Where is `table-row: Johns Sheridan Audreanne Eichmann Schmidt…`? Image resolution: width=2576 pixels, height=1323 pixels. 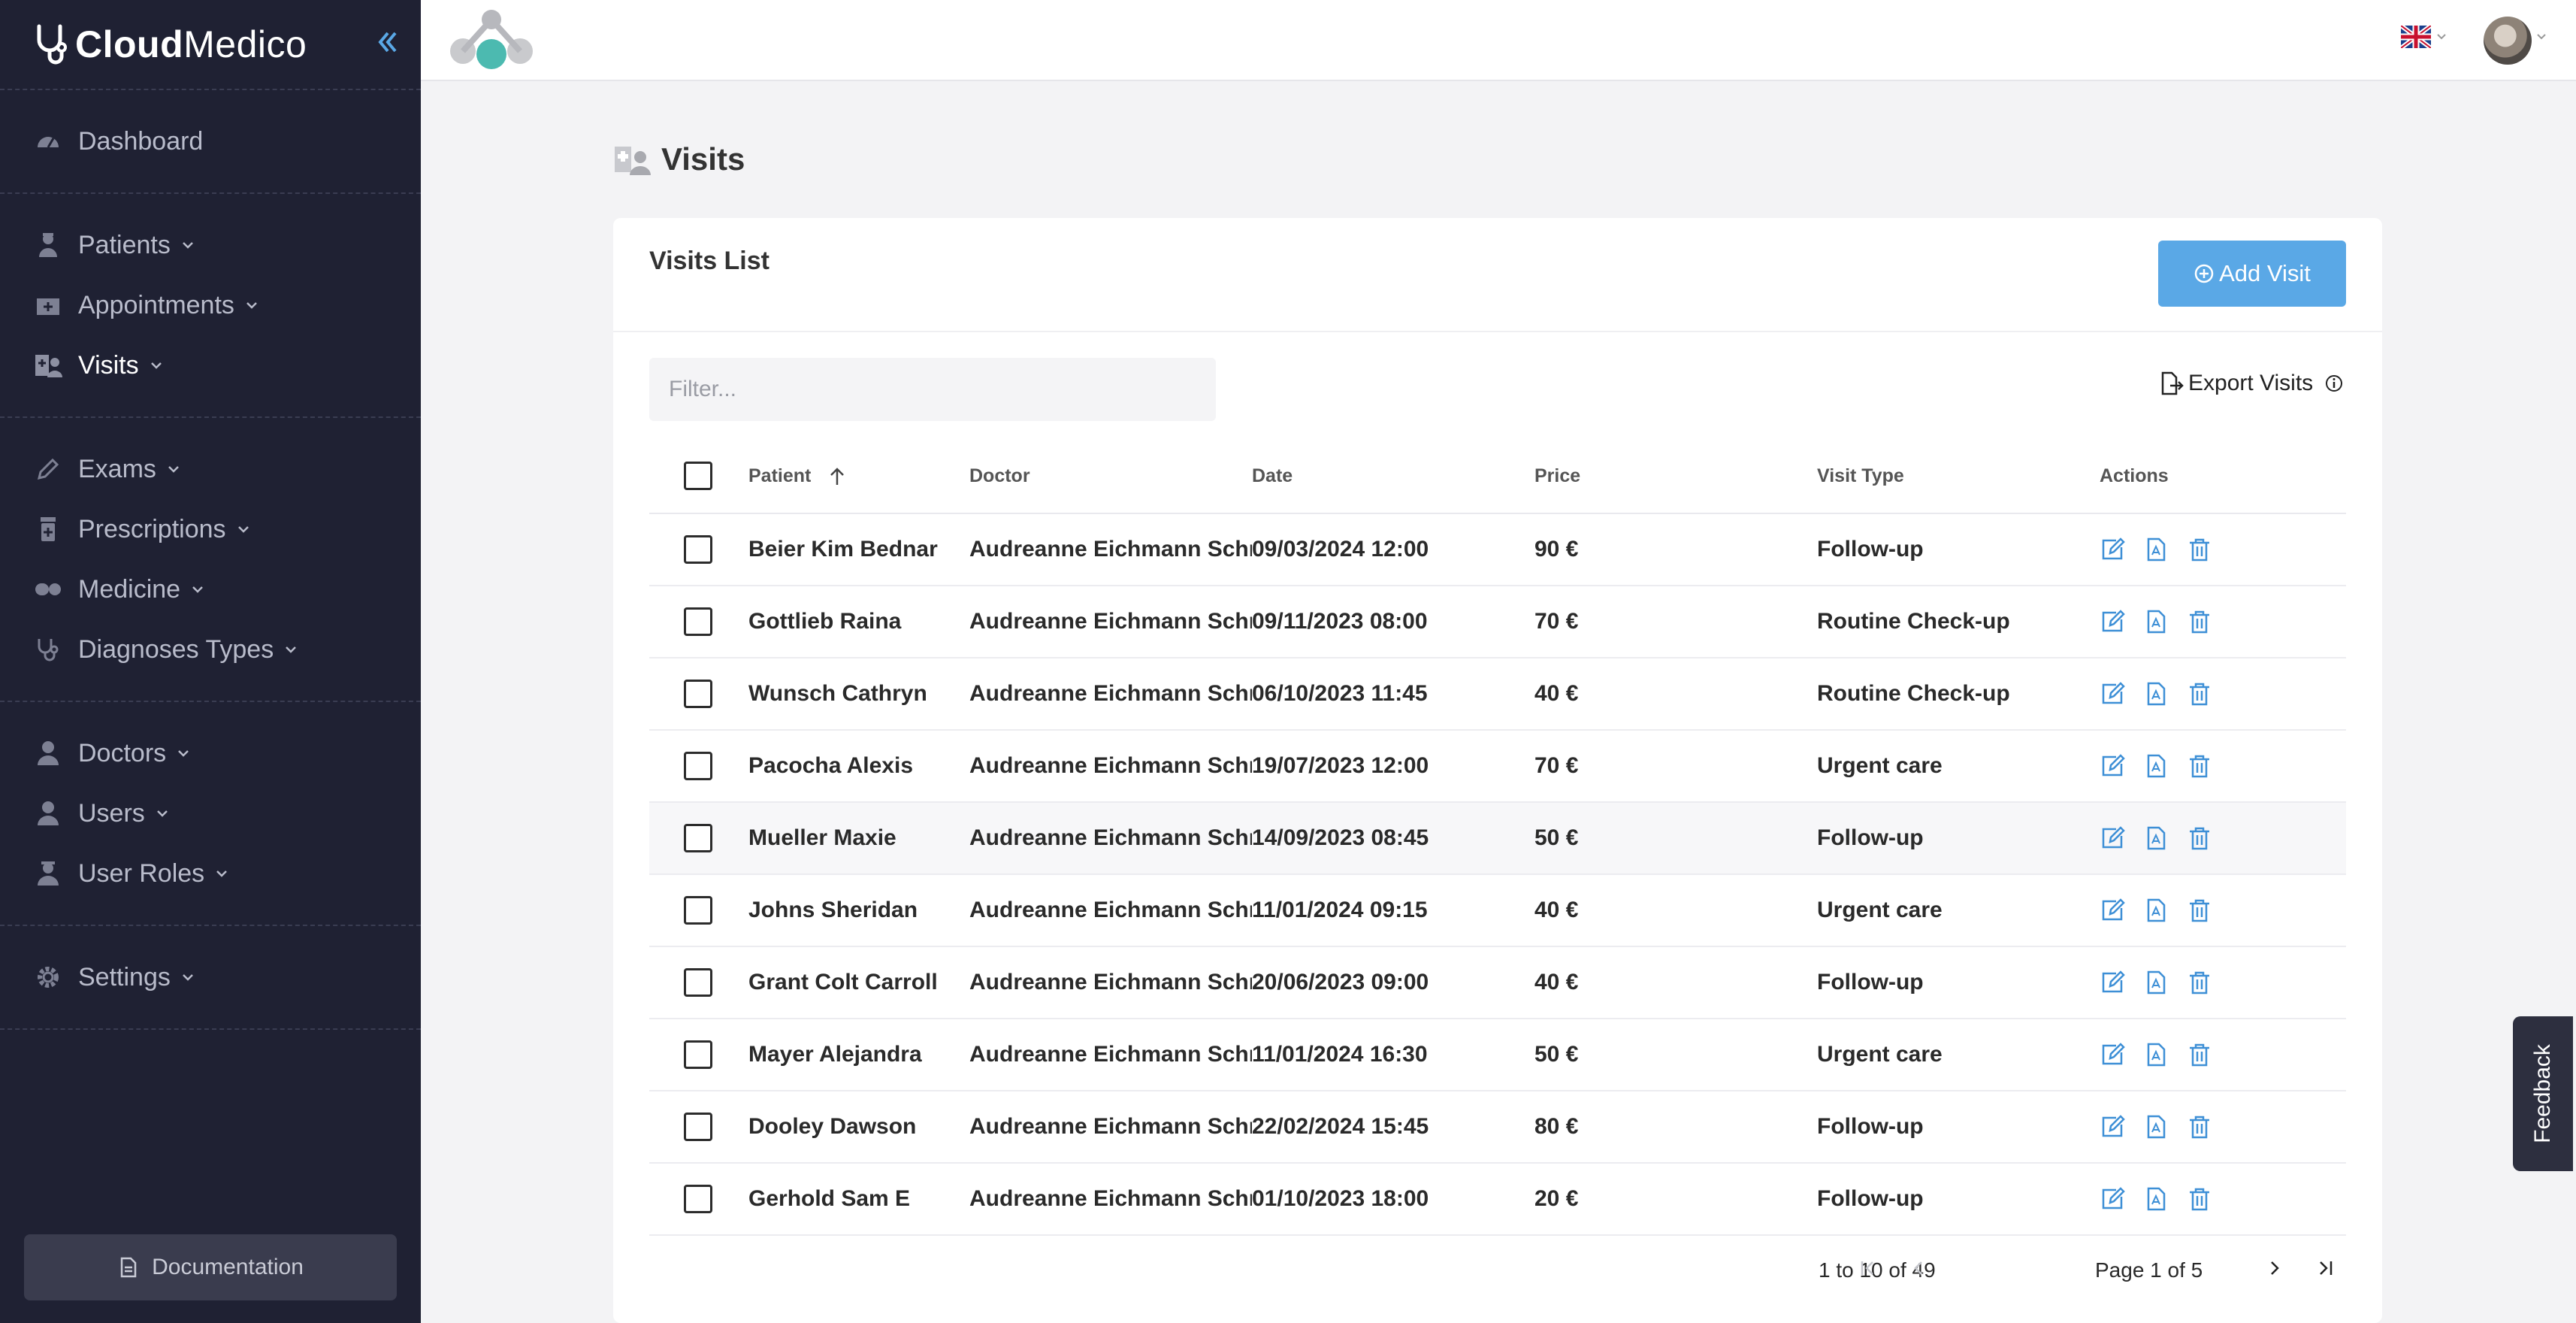 table-row: Johns Sheridan Audreanne Eichmann Schmidt… is located at coordinates (1497, 911).